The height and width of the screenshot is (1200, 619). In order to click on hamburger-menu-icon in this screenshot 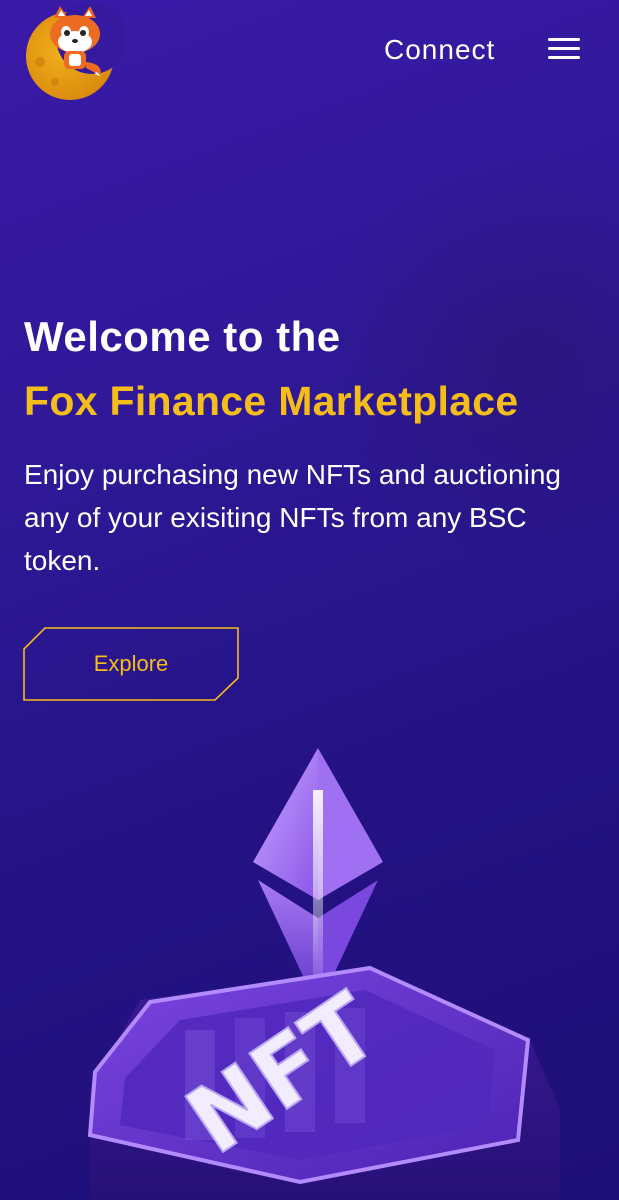, I will do `click(564, 50)`.